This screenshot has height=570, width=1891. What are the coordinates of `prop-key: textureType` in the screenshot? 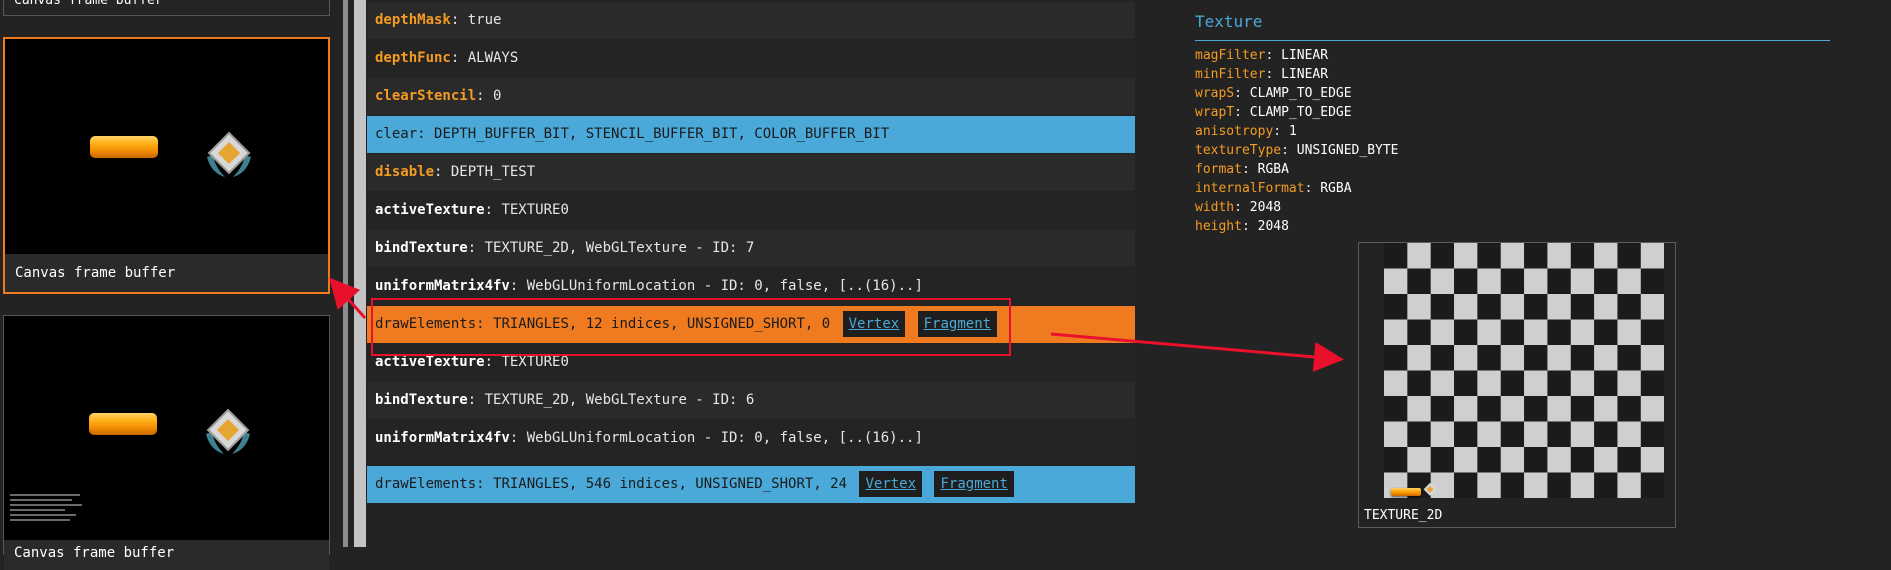 It's located at (1238, 150).